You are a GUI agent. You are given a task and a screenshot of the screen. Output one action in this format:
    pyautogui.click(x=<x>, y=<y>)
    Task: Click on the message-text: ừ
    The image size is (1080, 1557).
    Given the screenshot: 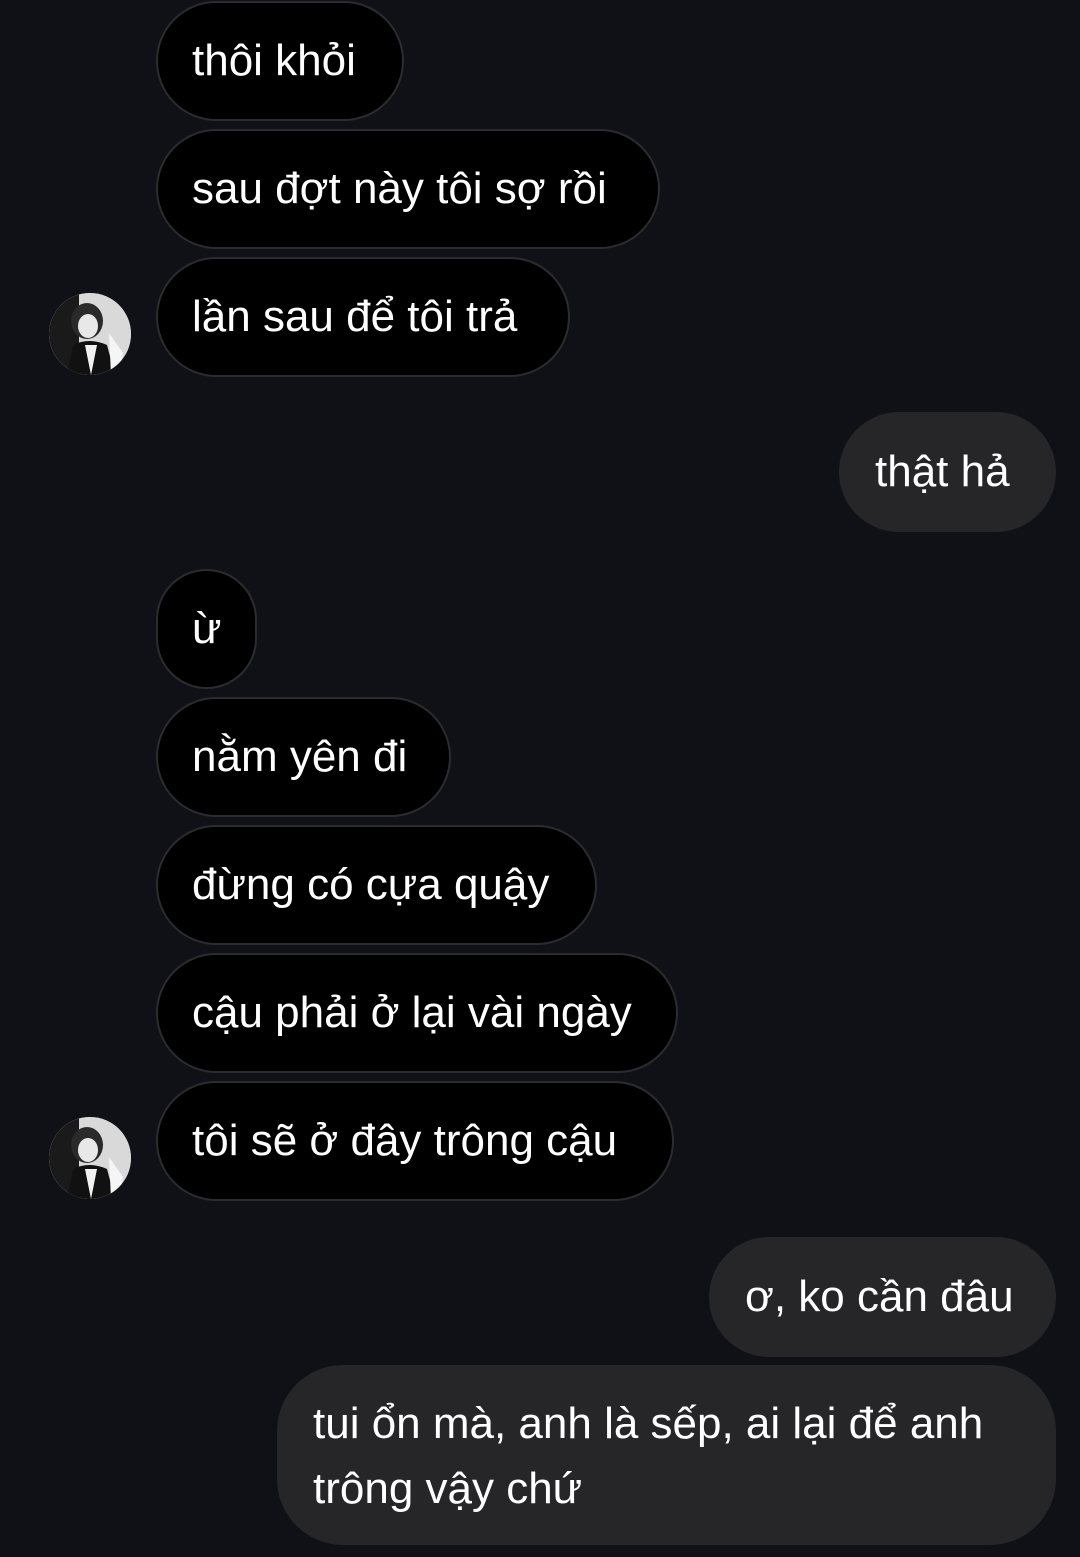 What is the action you would take?
    pyautogui.click(x=207, y=628)
    